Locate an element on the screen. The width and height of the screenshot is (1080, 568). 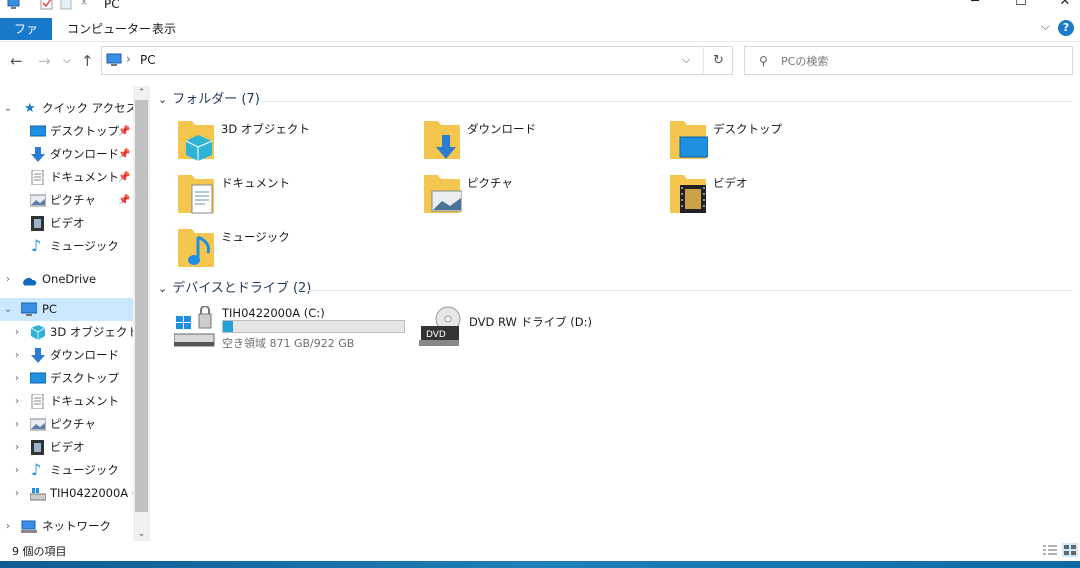
forward-button: → is located at coordinates (44, 61).